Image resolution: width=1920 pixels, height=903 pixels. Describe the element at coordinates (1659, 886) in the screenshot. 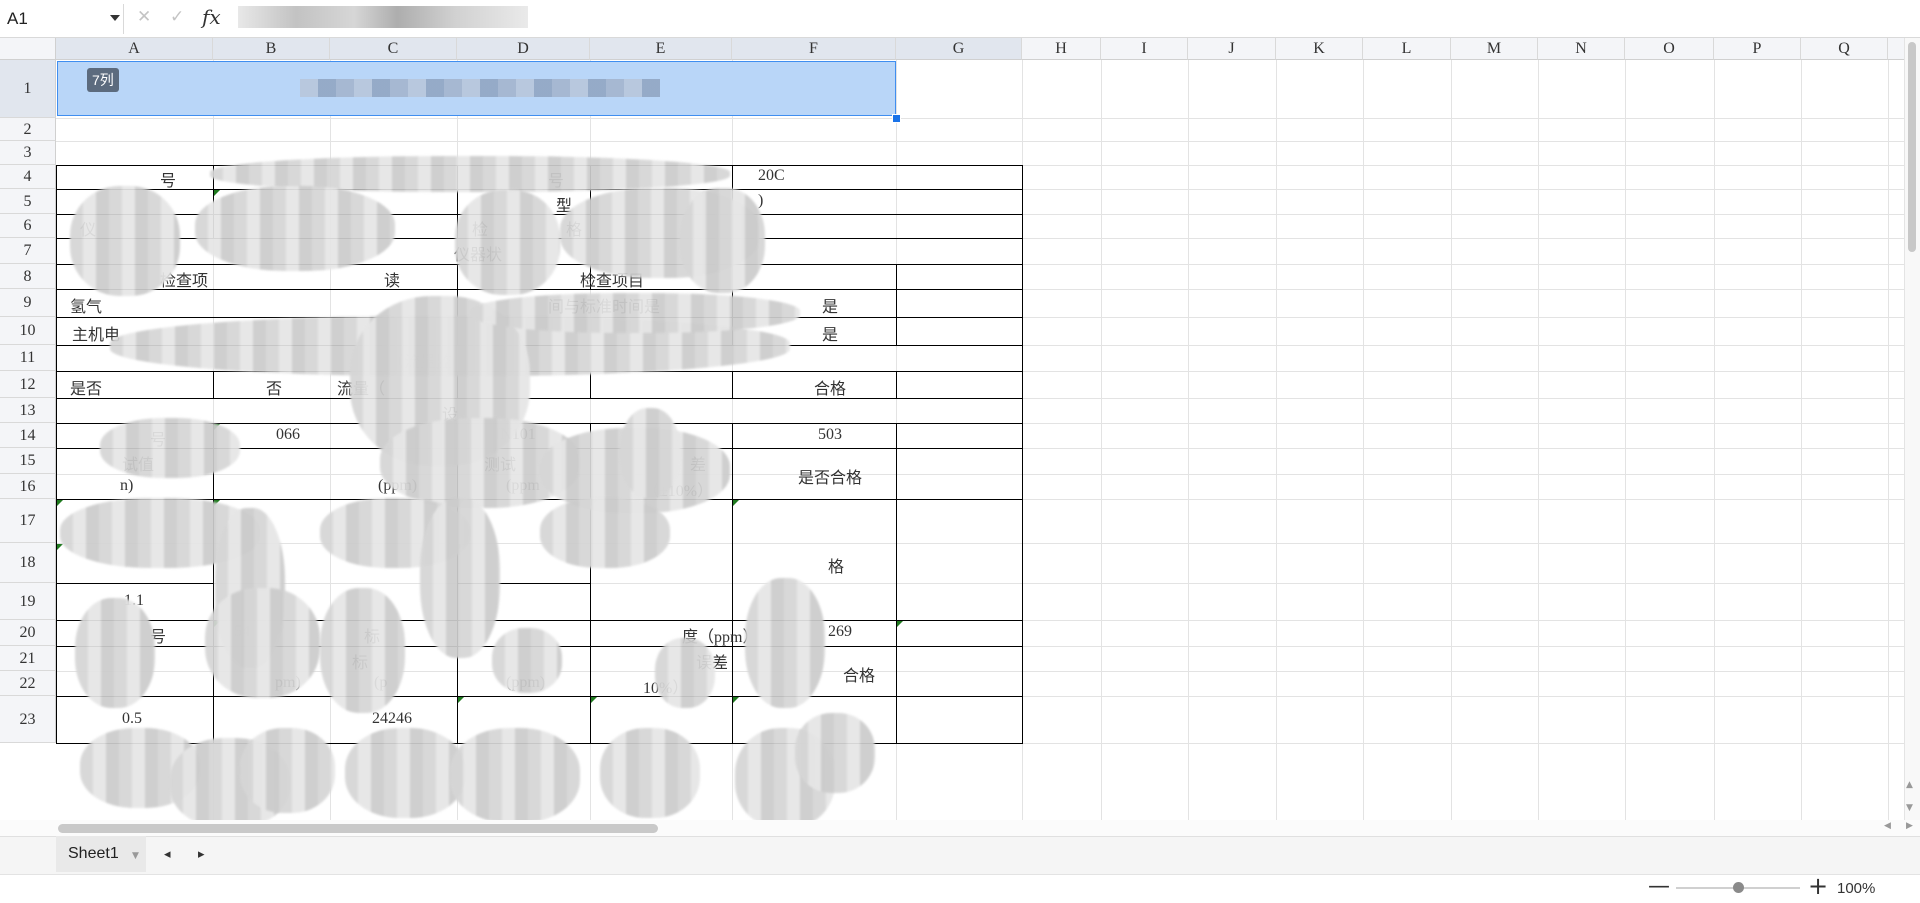

I see `zoom-out-icon: —` at that location.